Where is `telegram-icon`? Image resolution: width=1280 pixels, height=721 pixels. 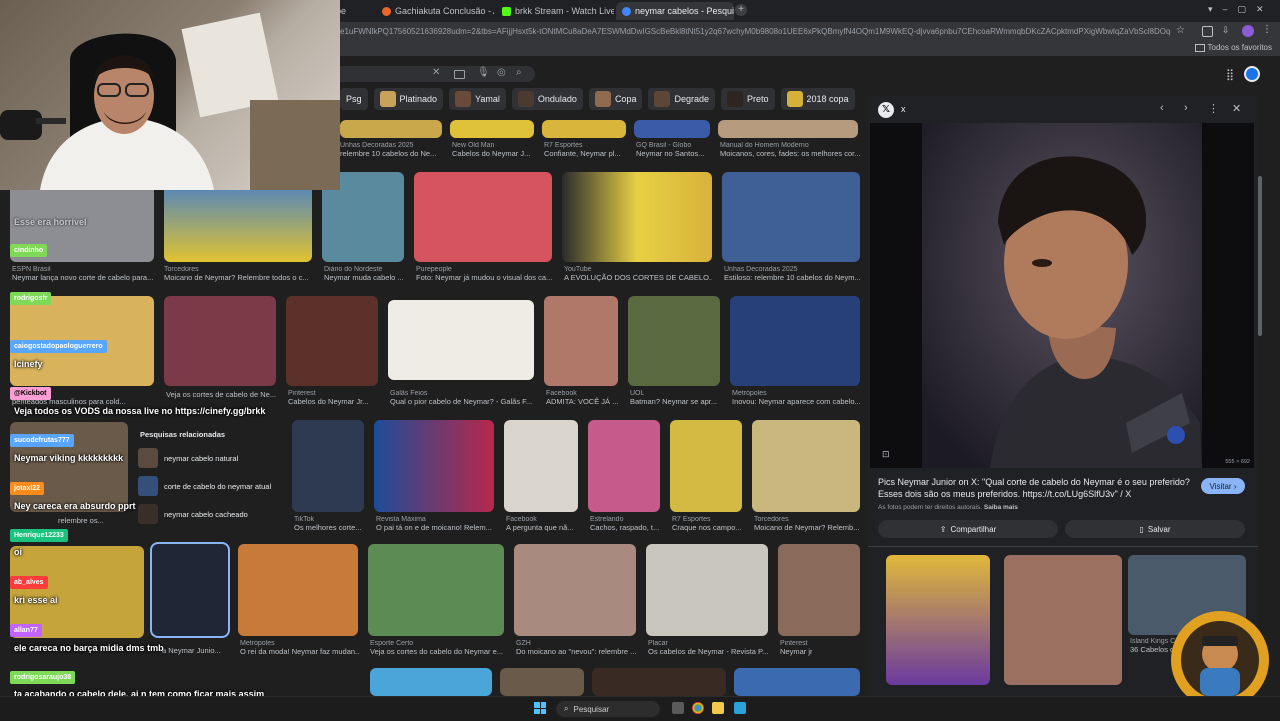 telegram-icon is located at coordinates (740, 708).